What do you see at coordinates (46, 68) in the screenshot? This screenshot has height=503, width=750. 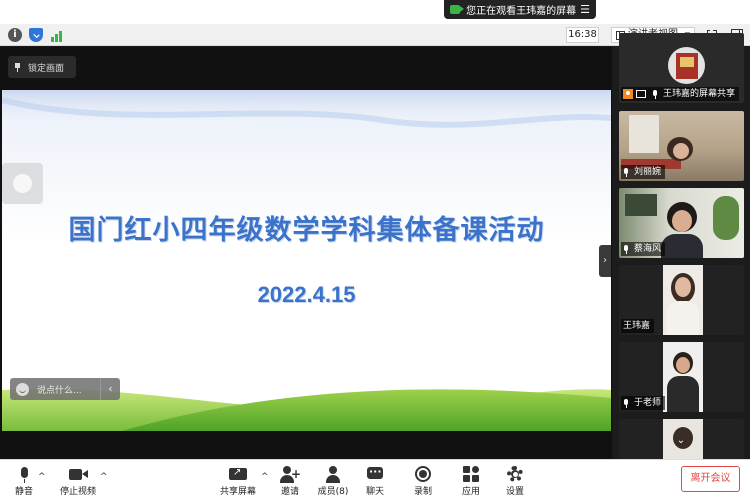 I see `lock-screen-label: 锁定画面` at bounding box center [46, 68].